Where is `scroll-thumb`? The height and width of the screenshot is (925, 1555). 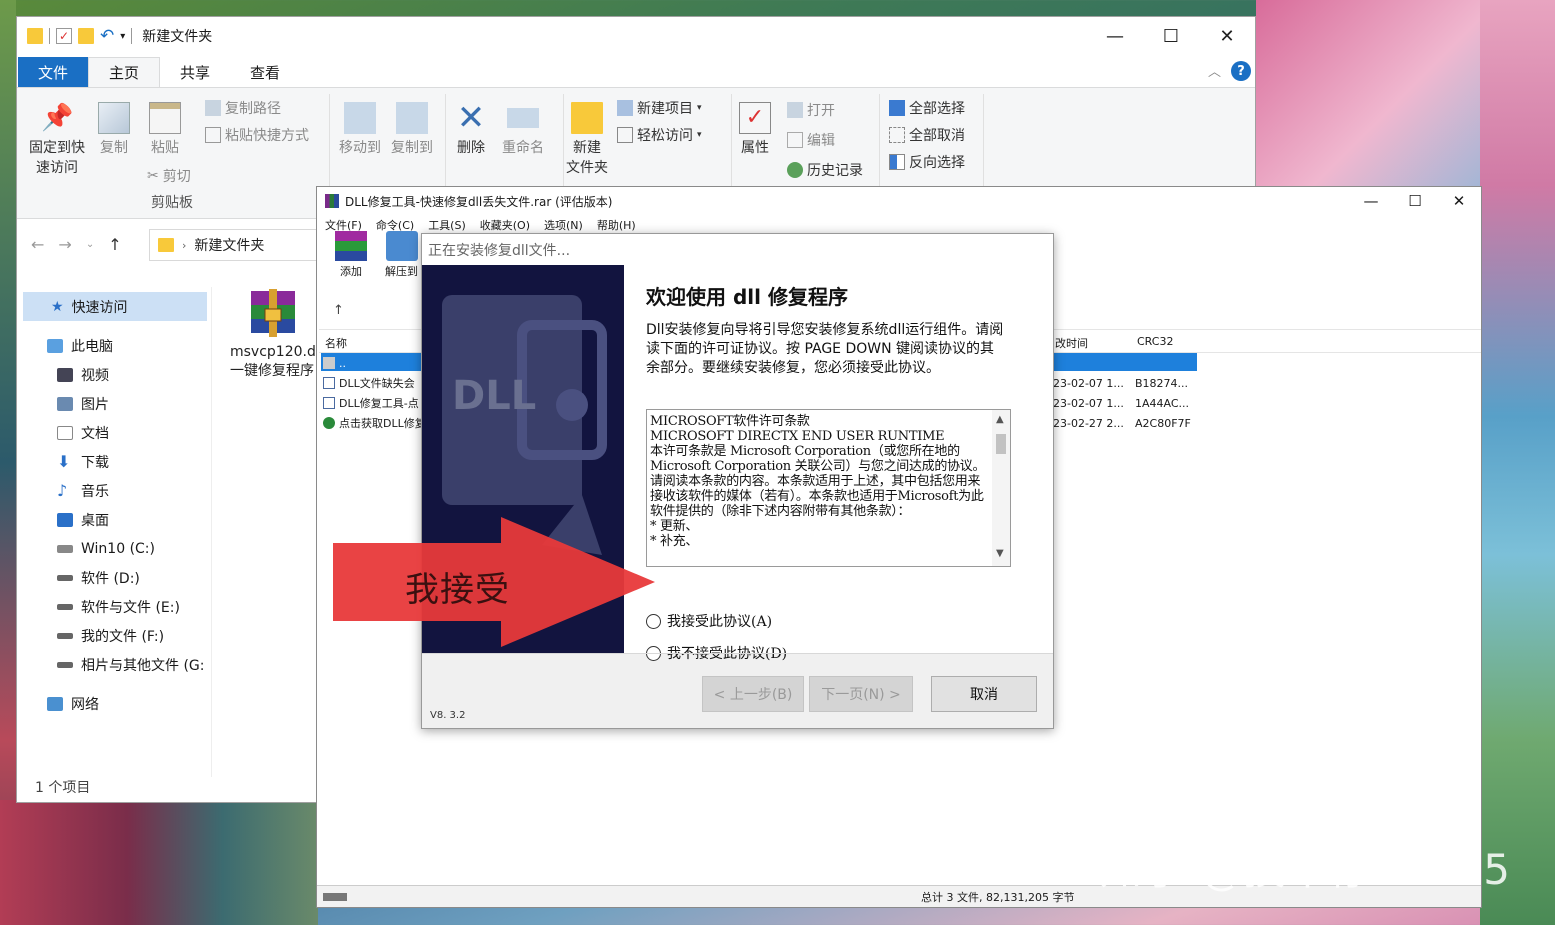
scroll-thumb is located at coordinates (1001, 444).